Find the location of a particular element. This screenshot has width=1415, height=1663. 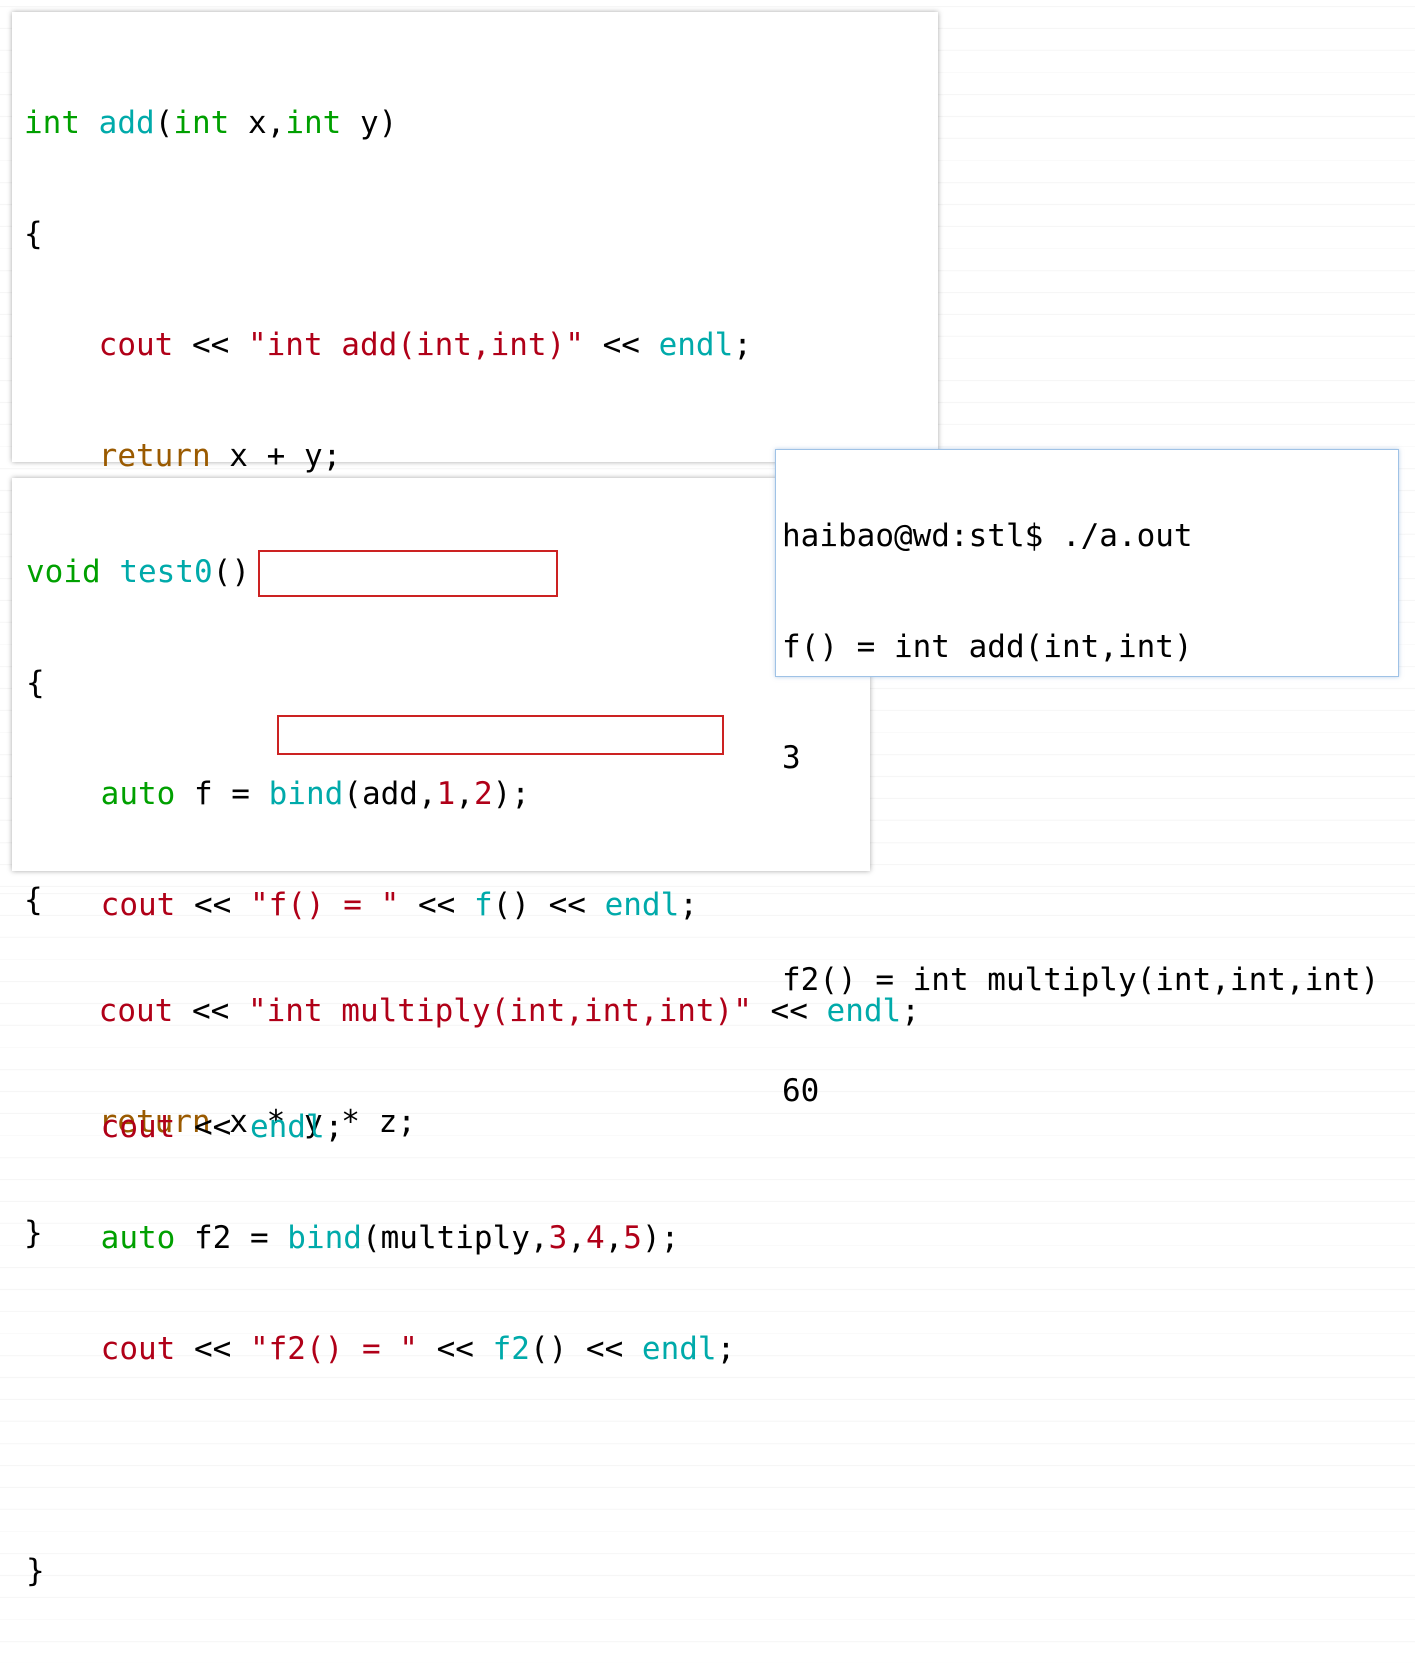

token: void is located at coordinates (63, 572).